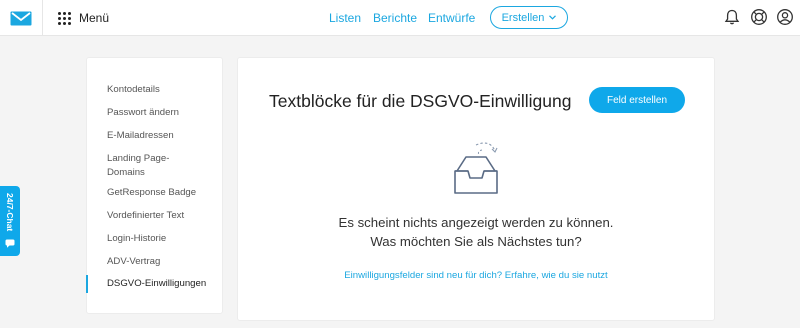 This screenshot has height=328, width=800. Describe the element at coordinates (155, 193) in the screenshot. I see `sidebar-item-getresponse-badge: GetResponse Badge` at that location.